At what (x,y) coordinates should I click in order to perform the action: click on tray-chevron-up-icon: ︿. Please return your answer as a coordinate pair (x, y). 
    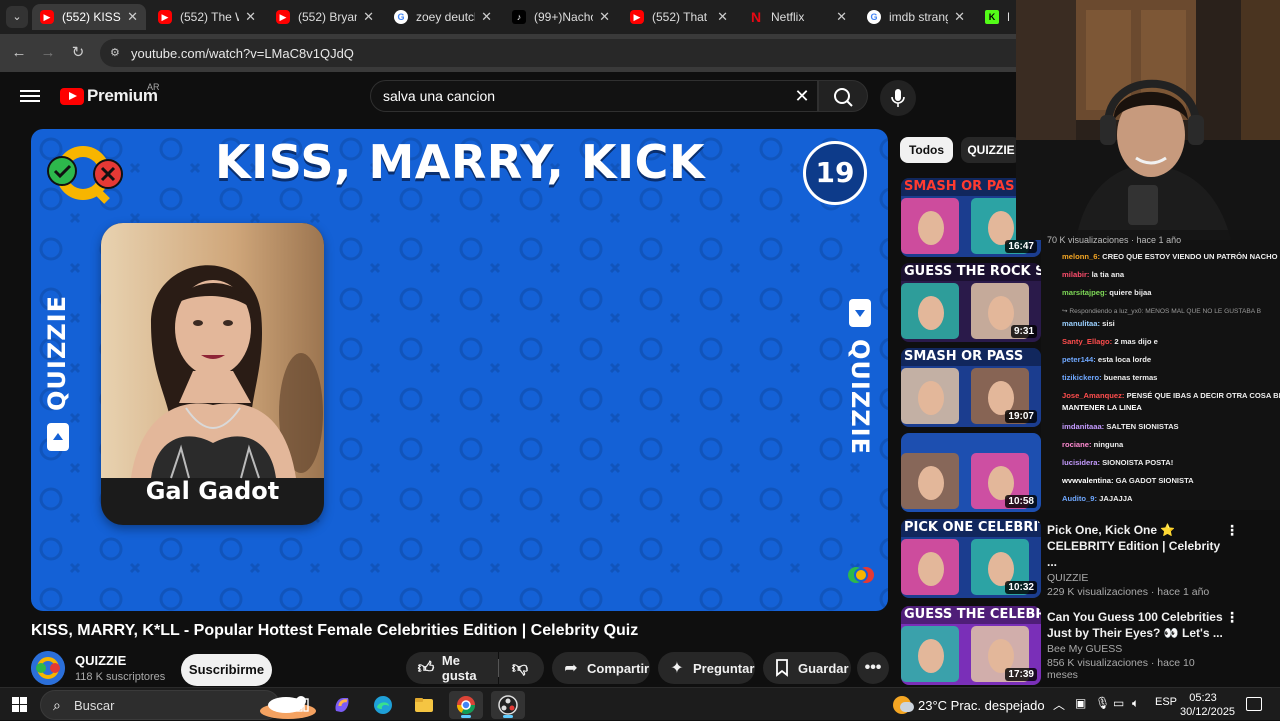
    Looking at the image, I should click on (1059, 704).